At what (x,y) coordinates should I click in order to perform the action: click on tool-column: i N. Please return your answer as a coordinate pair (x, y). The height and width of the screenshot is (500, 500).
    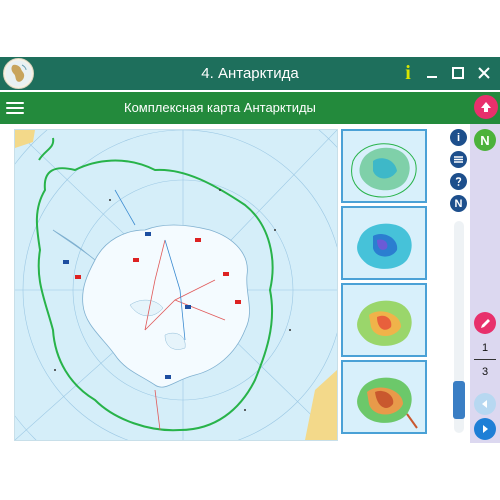
    Looking at the image, I should click on (459, 284).